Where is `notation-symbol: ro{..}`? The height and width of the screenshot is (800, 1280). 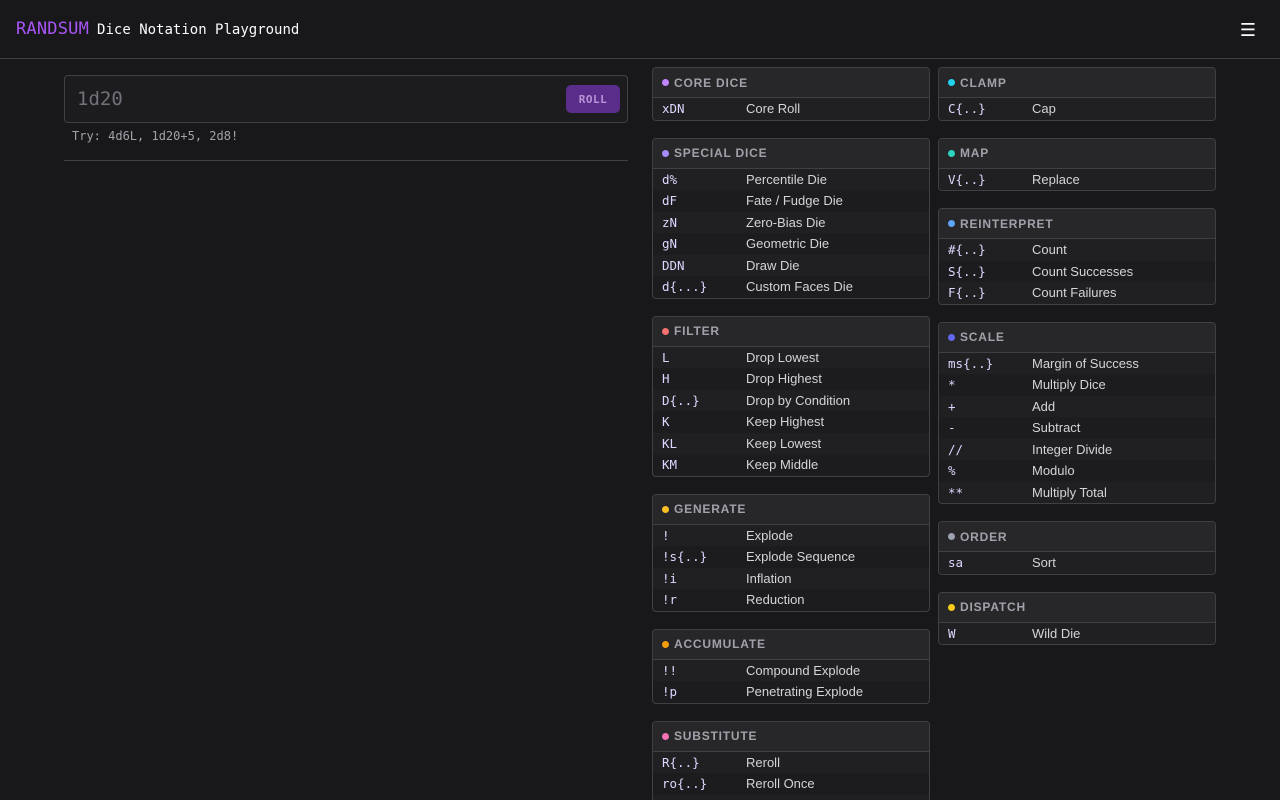
notation-symbol: ro{..} is located at coordinates (685, 784).